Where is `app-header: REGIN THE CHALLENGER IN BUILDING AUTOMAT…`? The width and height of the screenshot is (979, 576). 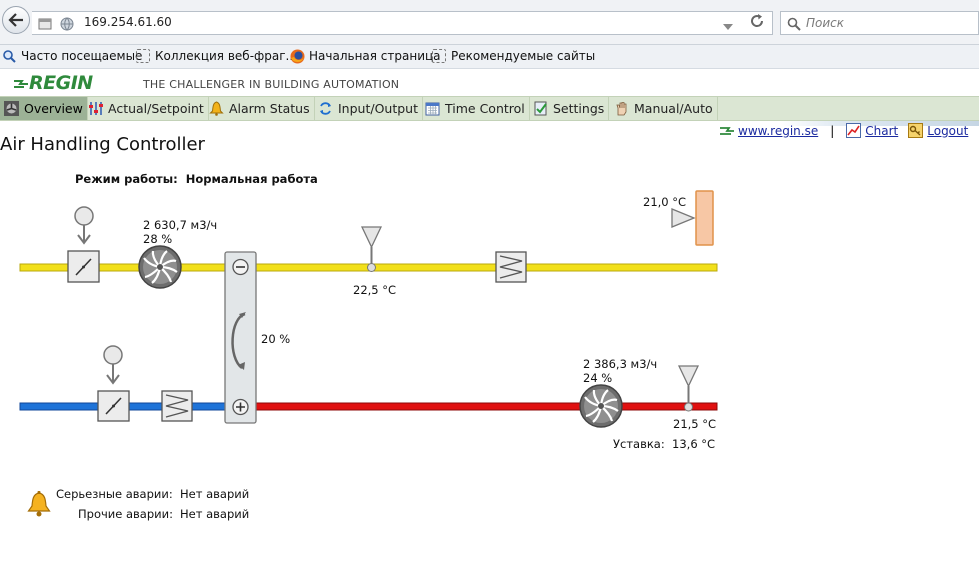
app-header: REGIN THE CHALLENGER IN BUILDING AUTOMAT… is located at coordinates (489, 83).